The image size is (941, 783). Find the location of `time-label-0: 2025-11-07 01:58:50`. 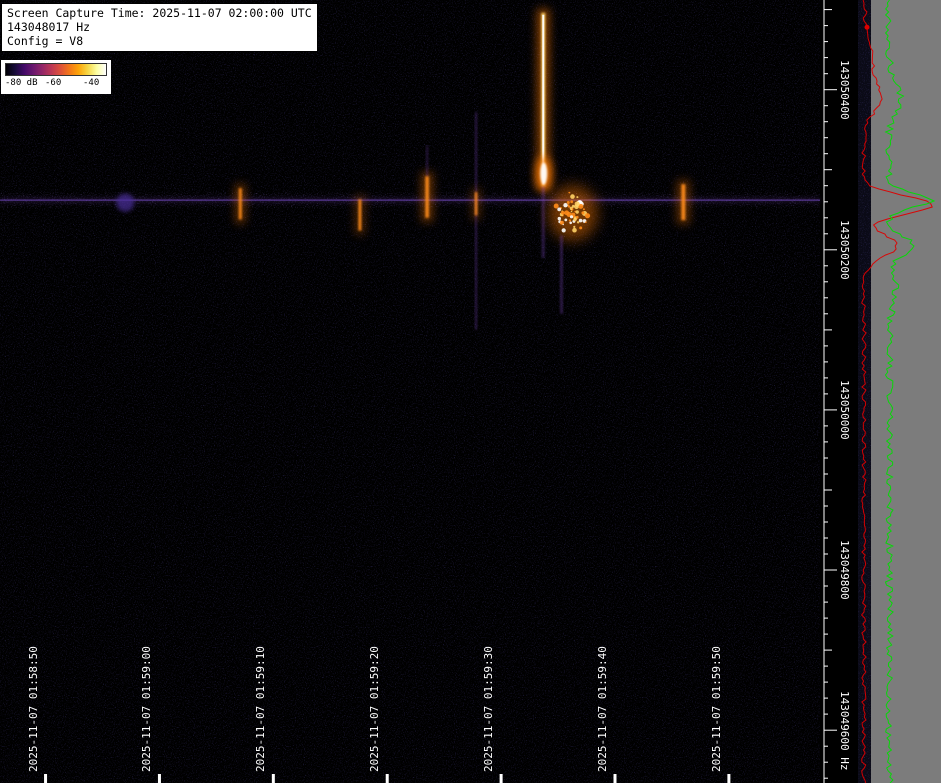

time-label-0: 2025-11-07 01:58:50 is located at coordinates (33, 709).